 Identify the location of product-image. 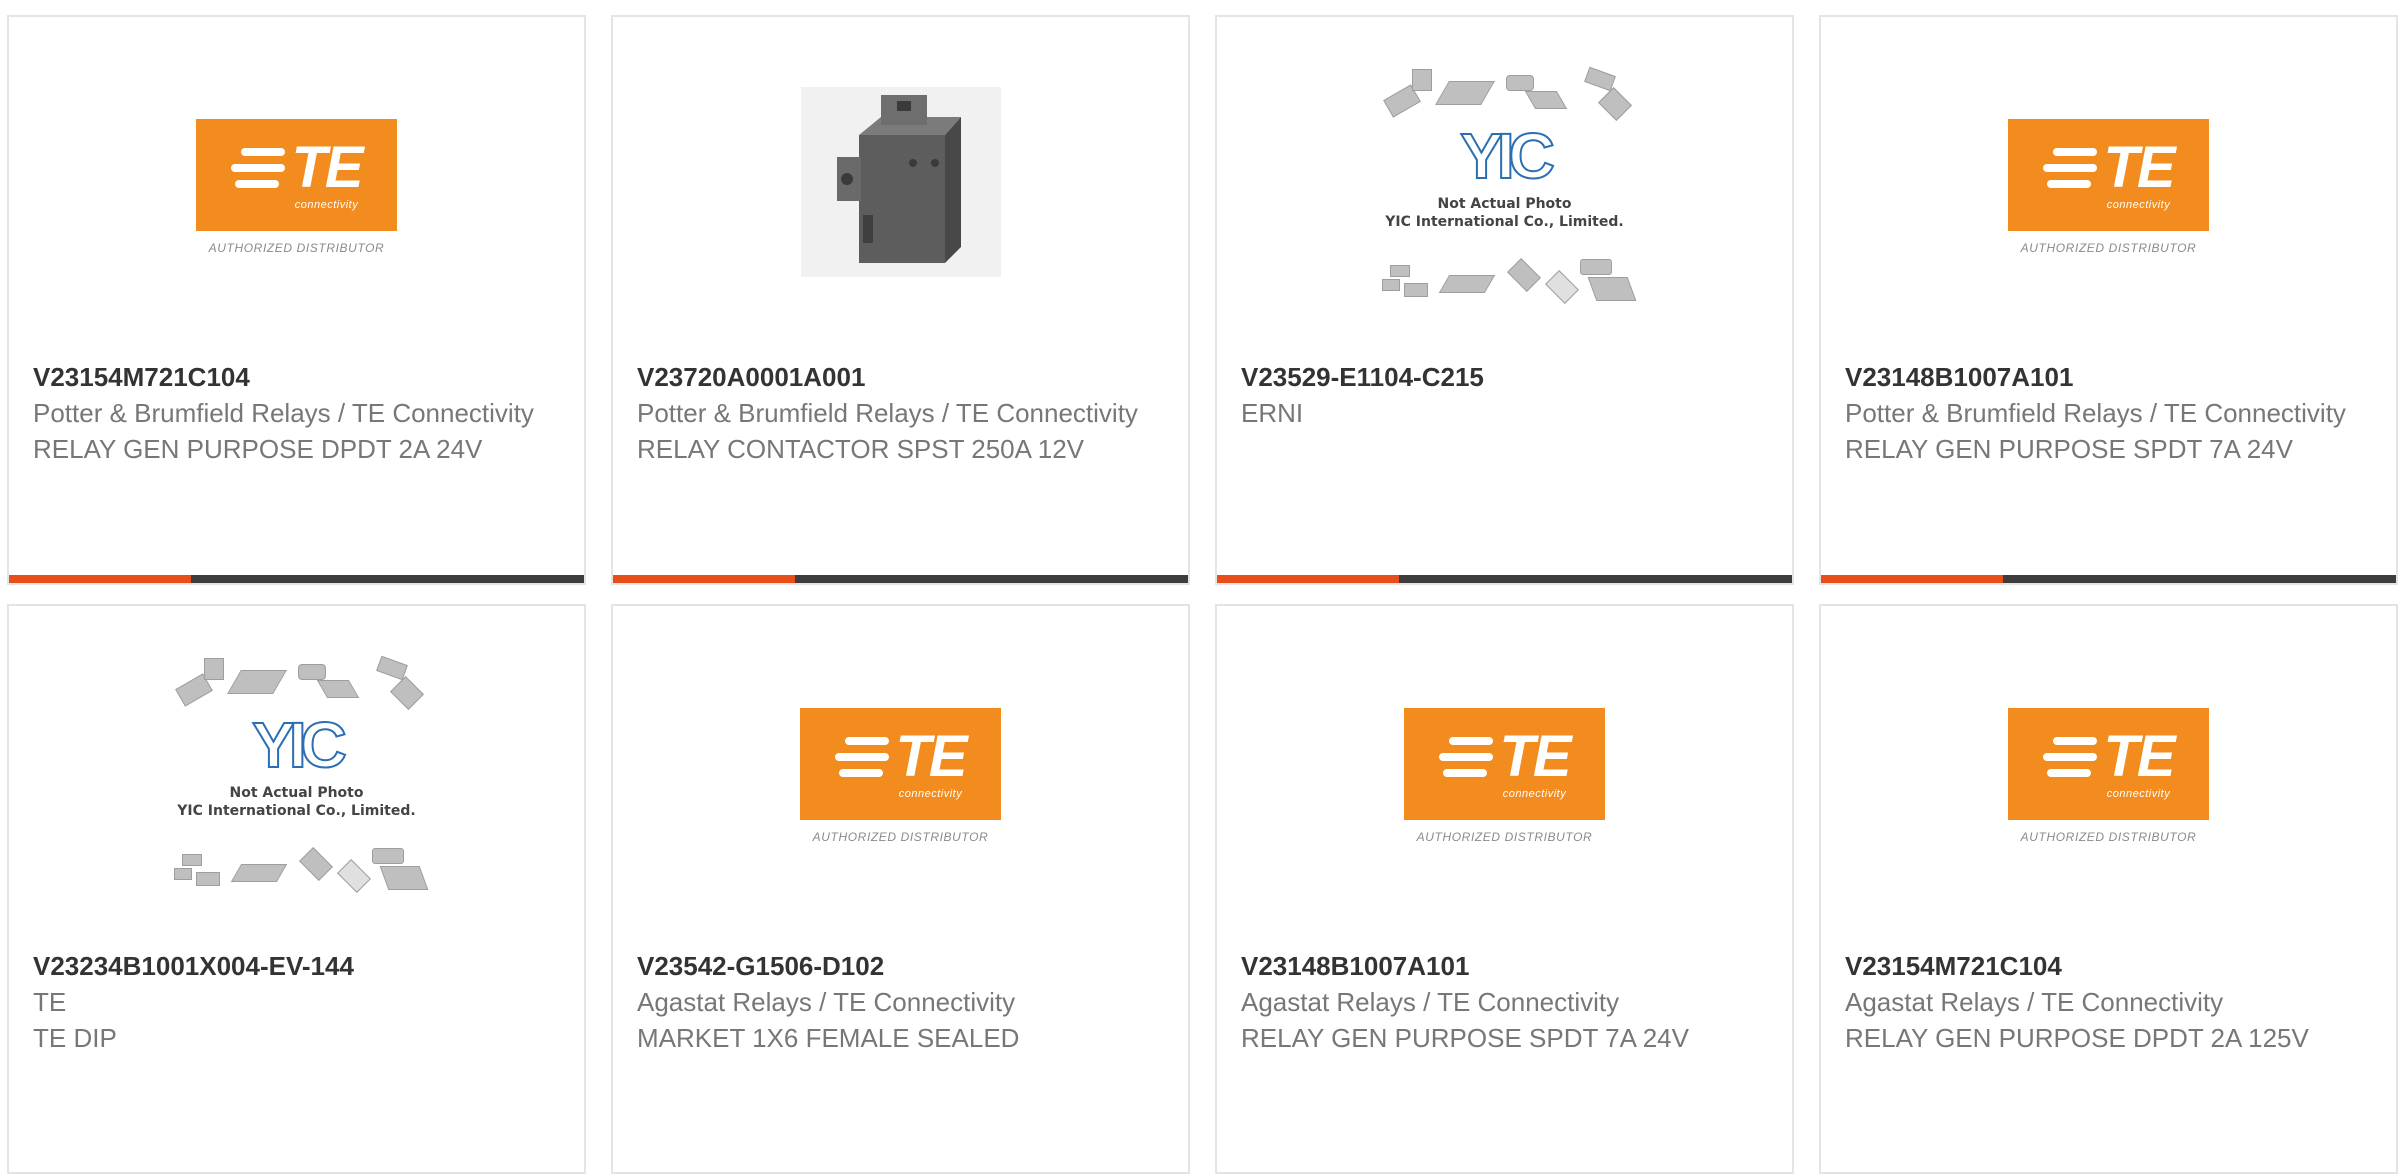
(900, 217).